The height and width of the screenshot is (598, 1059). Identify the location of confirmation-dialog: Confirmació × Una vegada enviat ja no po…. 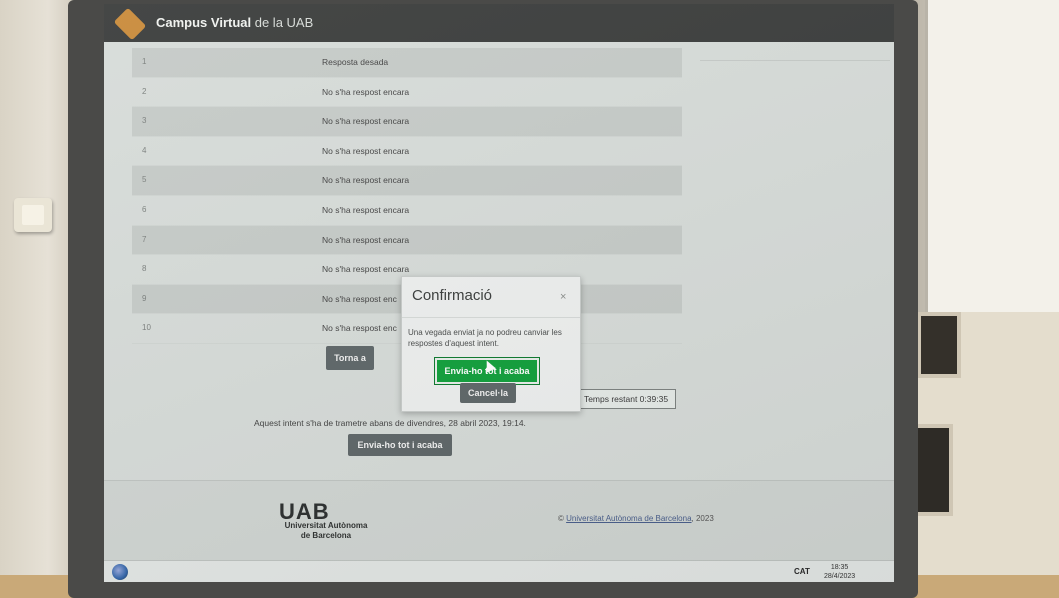
(491, 344).